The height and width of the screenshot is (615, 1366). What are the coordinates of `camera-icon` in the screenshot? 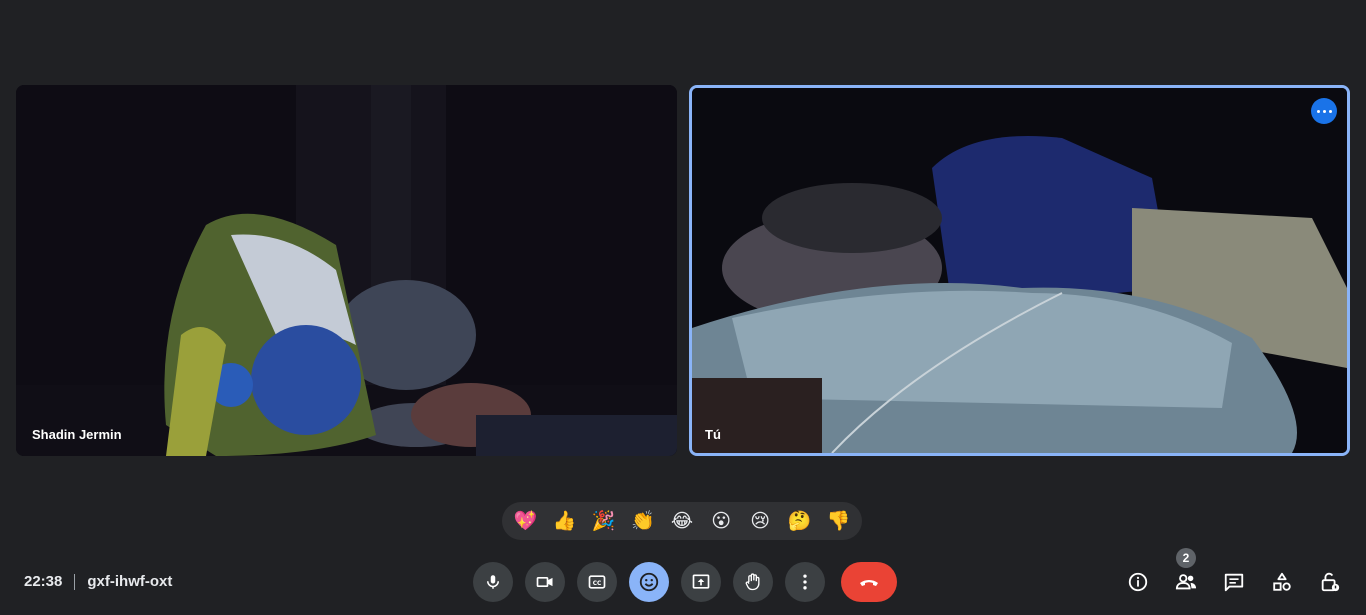 It's located at (544, 582).